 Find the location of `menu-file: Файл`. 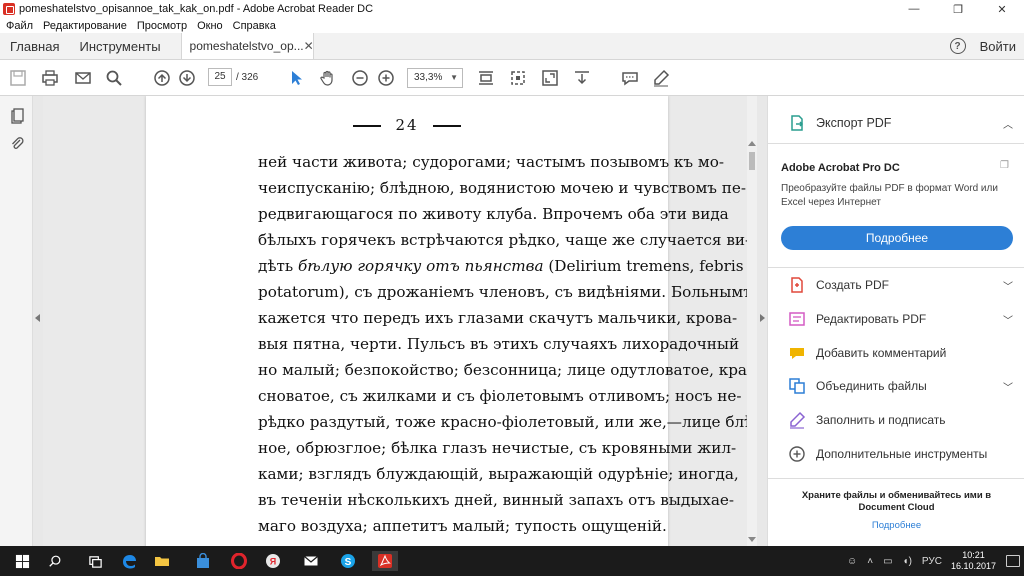

menu-file: Файл is located at coordinates (19, 26).